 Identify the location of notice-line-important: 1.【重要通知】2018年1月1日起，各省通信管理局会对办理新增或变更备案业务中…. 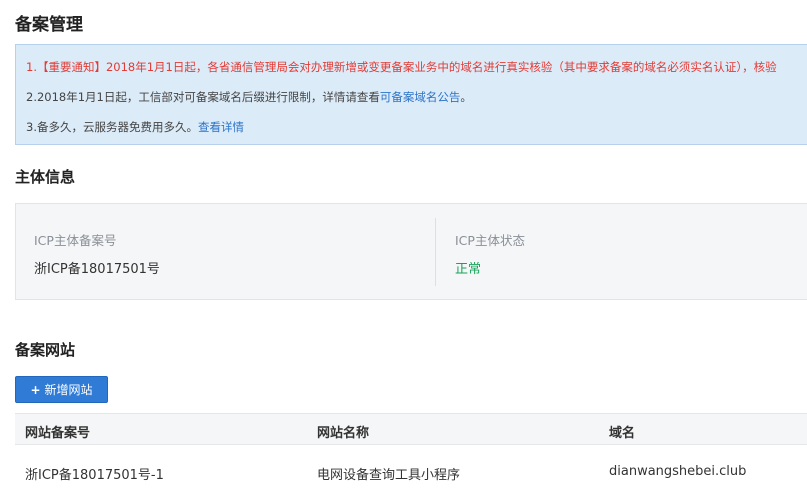
(401, 67).